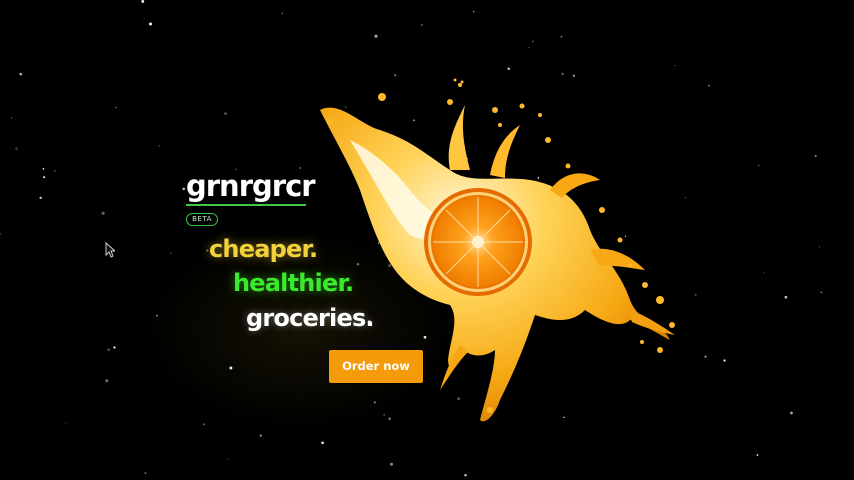 The image size is (854, 480). What do you see at coordinates (263, 249) in the screenshot?
I see `tagline-cheaper: cheaper.` at bounding box center [263, 249].